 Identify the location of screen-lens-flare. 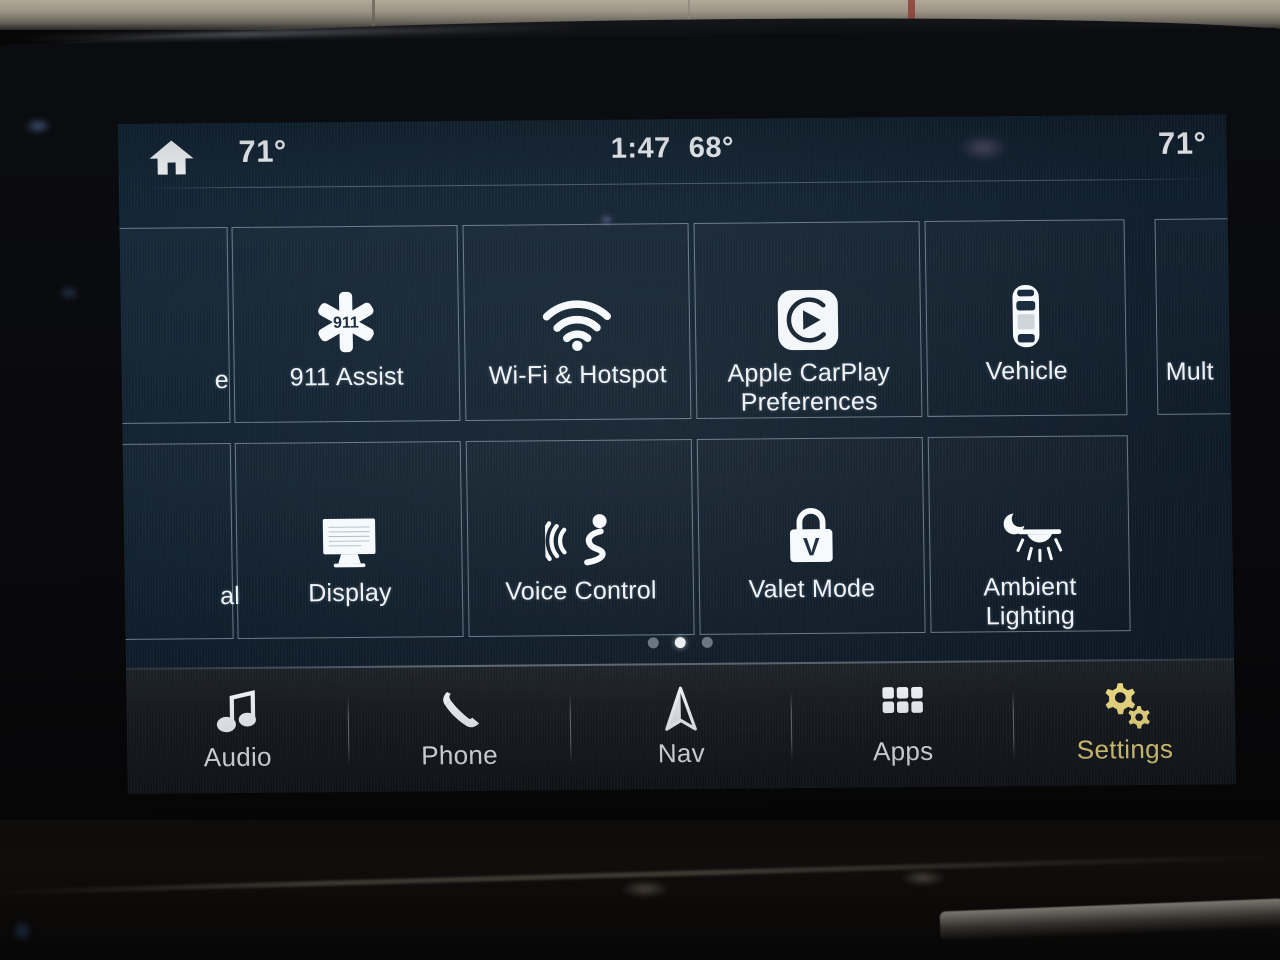
(983, 147).